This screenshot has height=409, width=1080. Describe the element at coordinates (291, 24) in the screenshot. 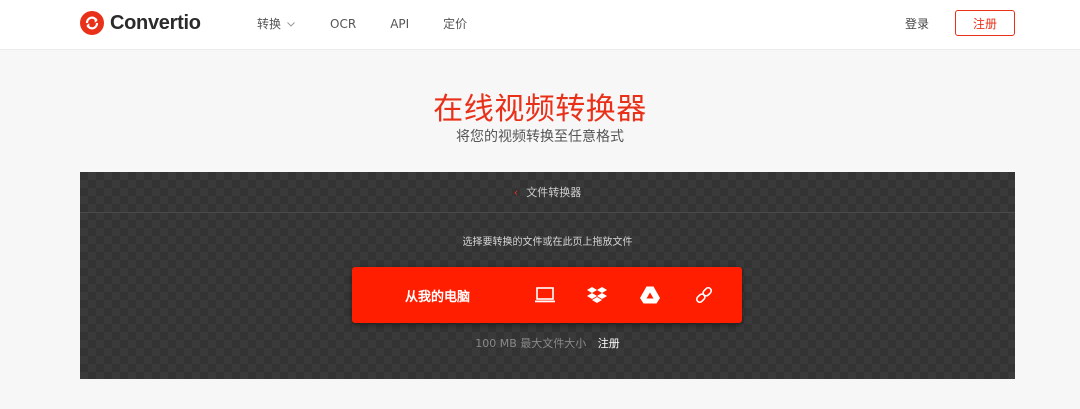

I see `chevron-down-icon` at that location.